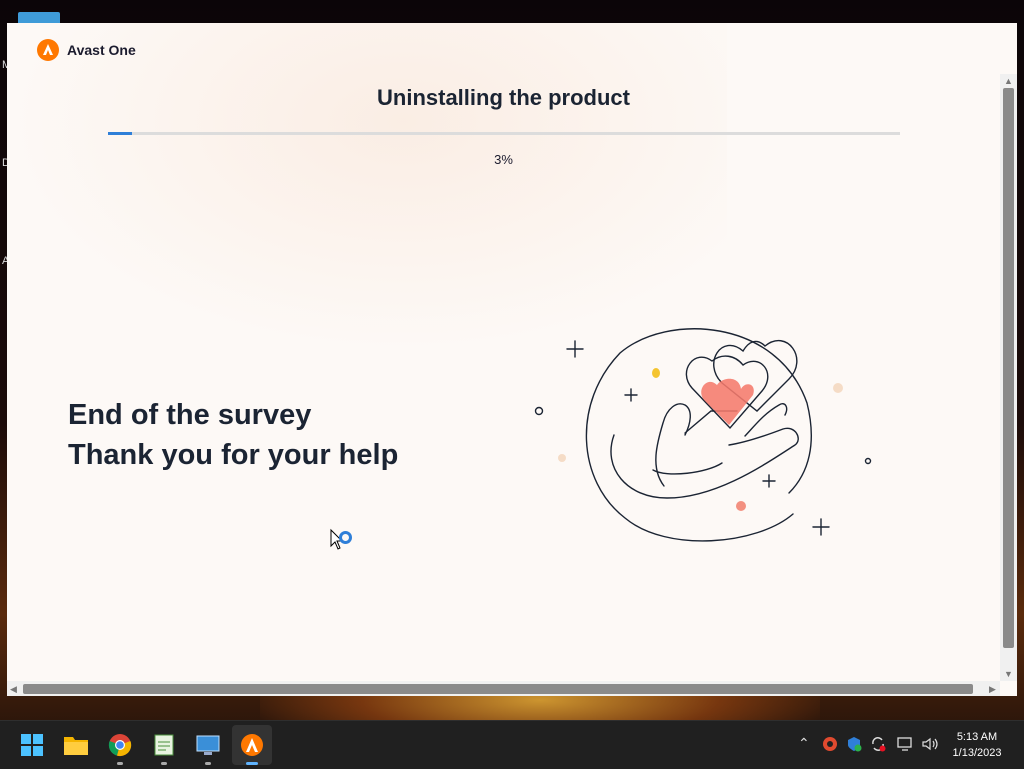 The image size is (1024, 769). What do you see at coordinates (1008, 368) in the screenshot?
I see `vertical-scroll-thumb` at bounding box center [1008, 368].